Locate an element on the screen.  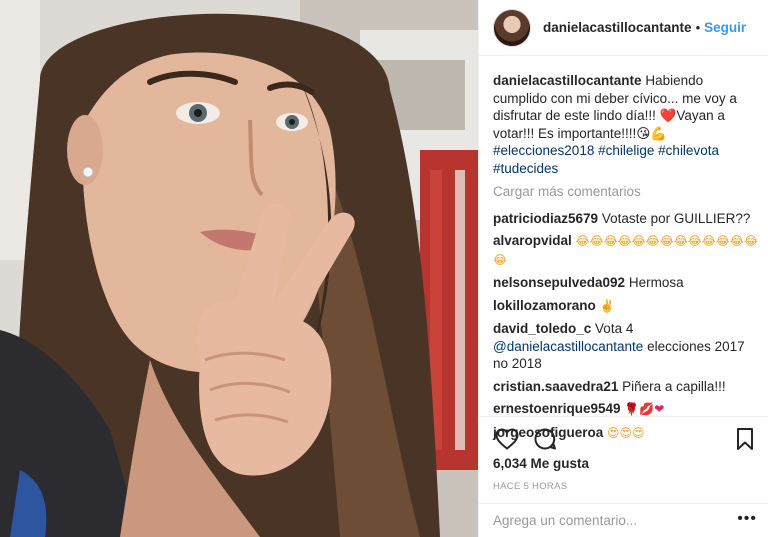
post-header: danielacastillocantante • Seguir is located at coordinates (623, 28).